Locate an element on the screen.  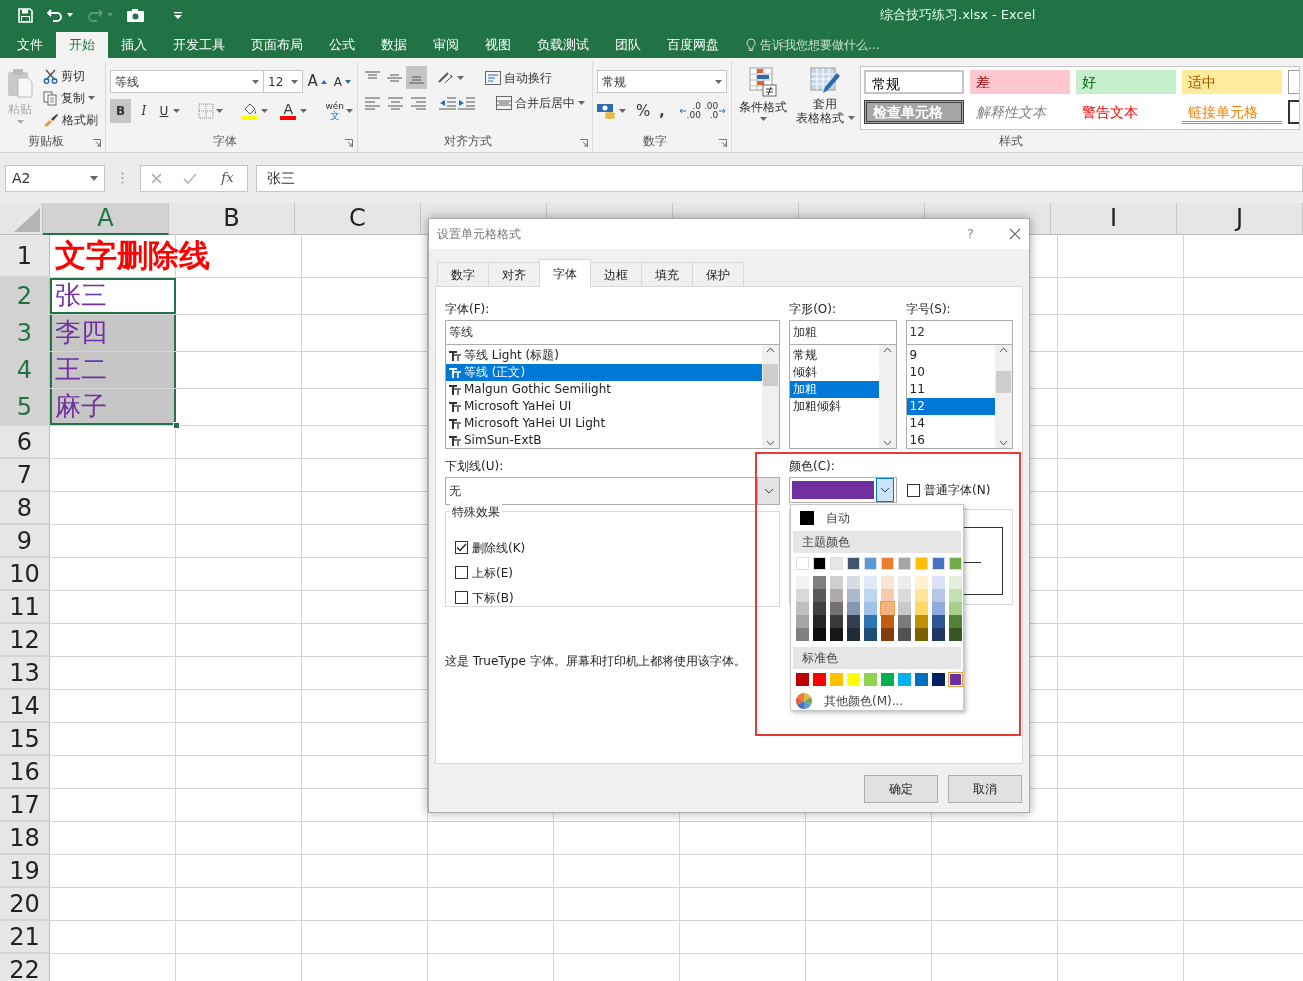
group-label: 对齐方式 is located at coordinates (468, 141).